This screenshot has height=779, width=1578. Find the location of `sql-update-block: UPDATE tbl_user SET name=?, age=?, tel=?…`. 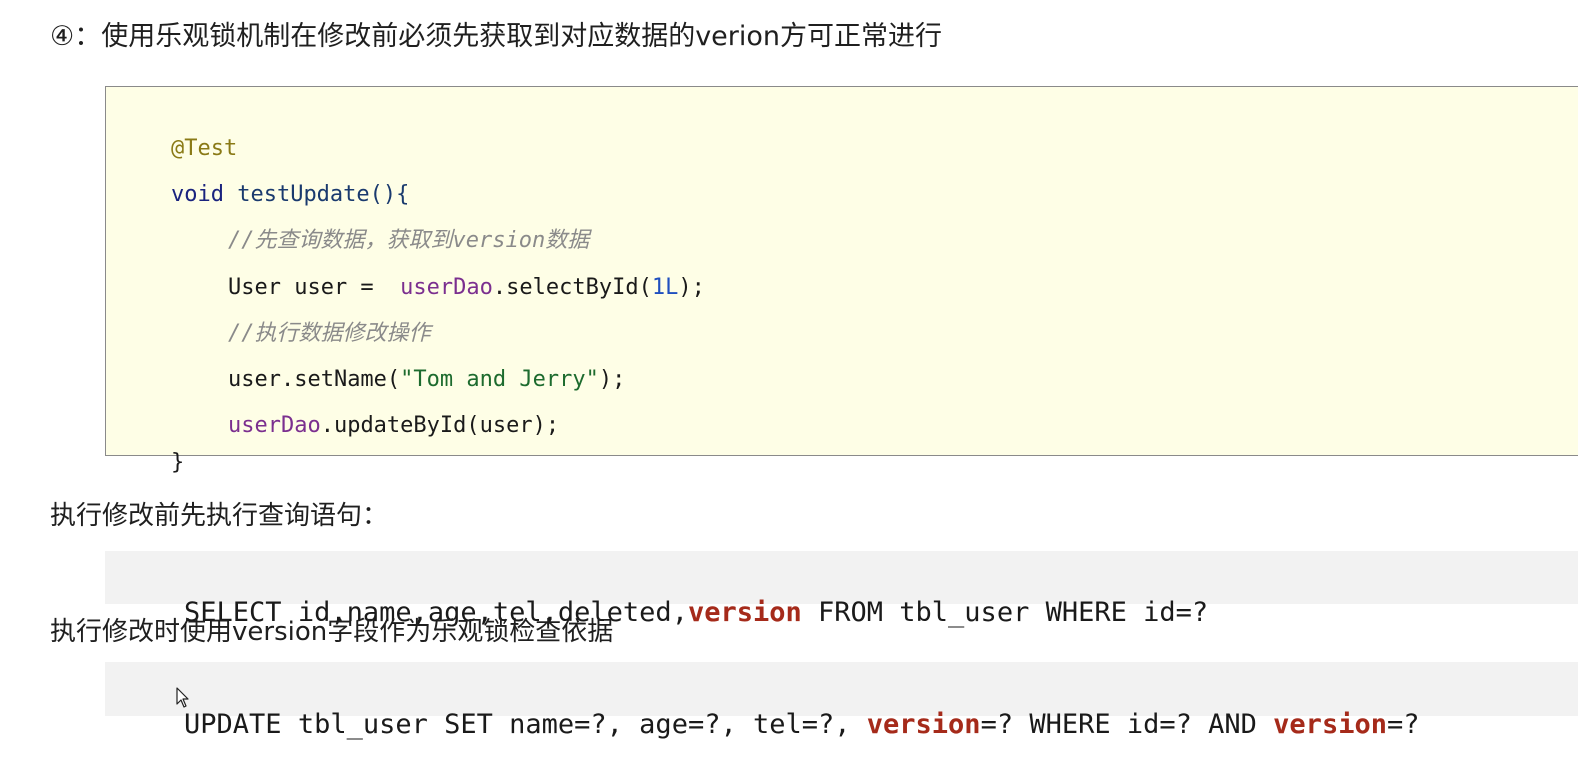

sql-update-block: UPDATE tbl_user SET name=?, age=?, tel=?… is located at coordinates (841, 701).